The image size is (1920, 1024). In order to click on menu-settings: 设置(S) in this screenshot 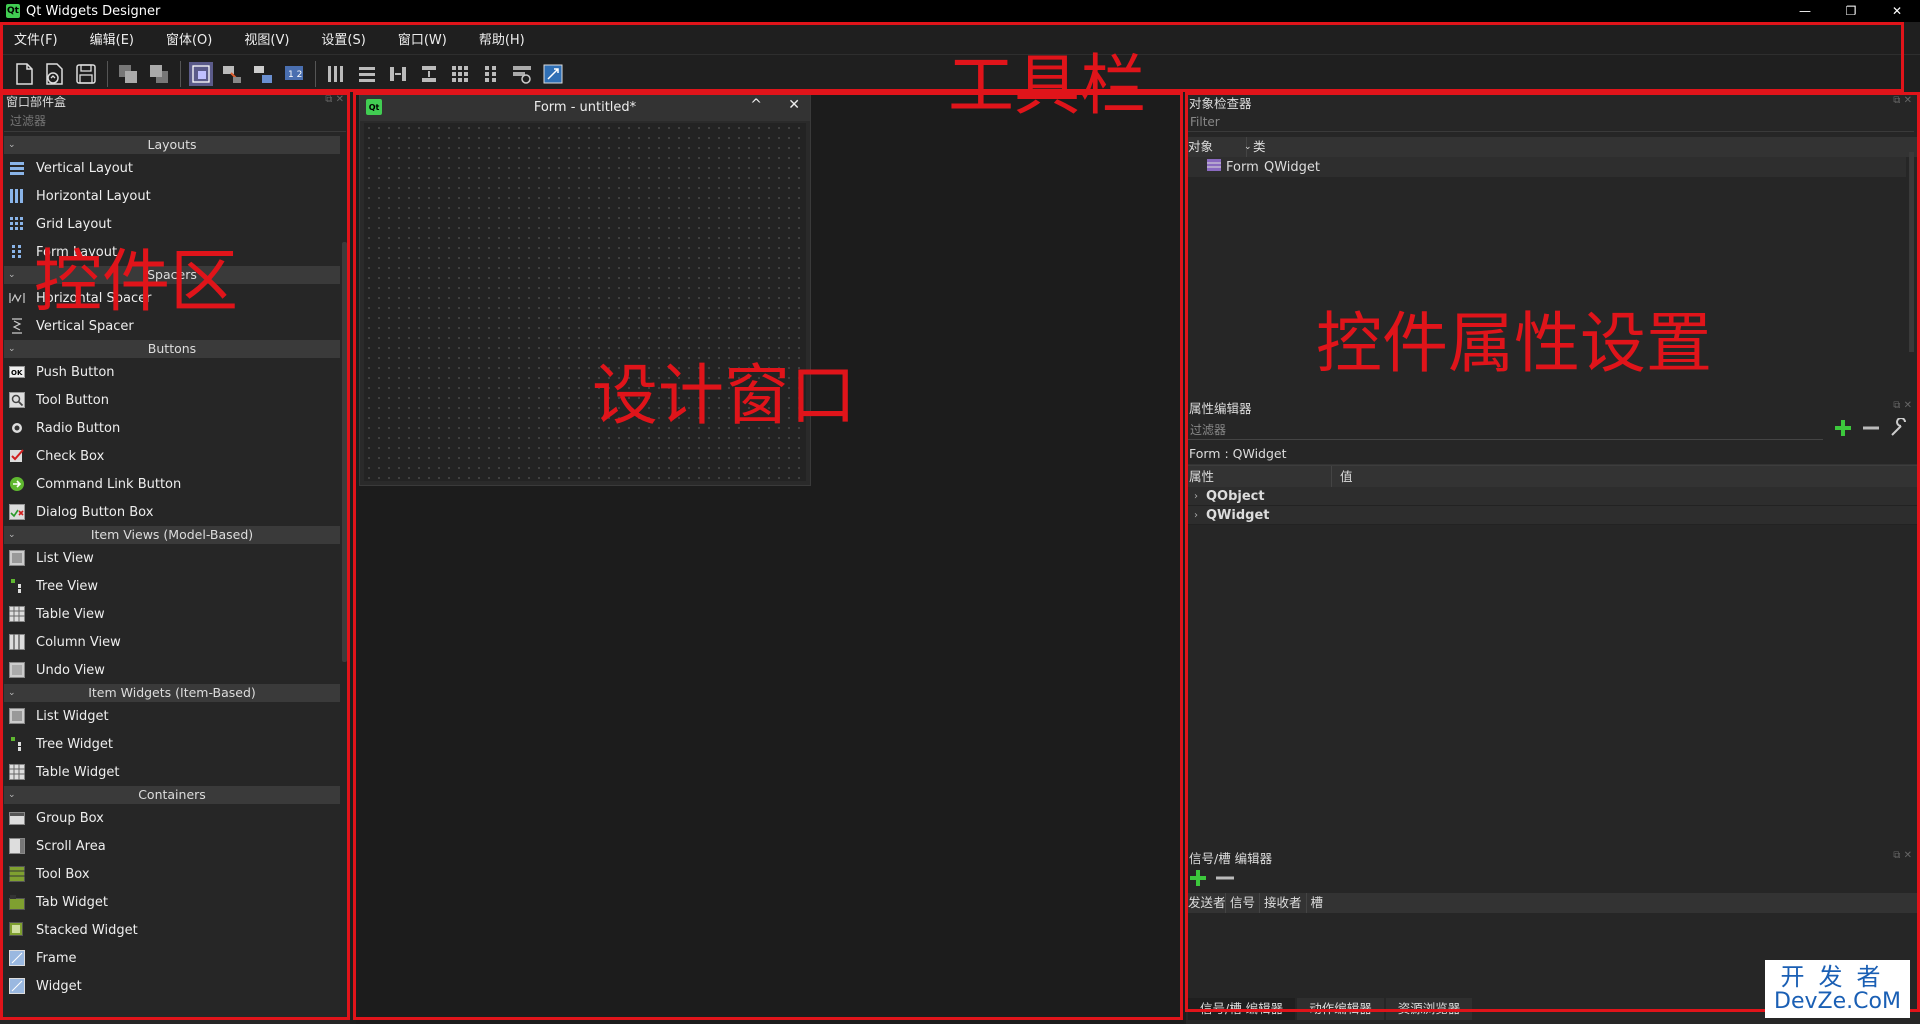, I will do `click(343, 38)`.